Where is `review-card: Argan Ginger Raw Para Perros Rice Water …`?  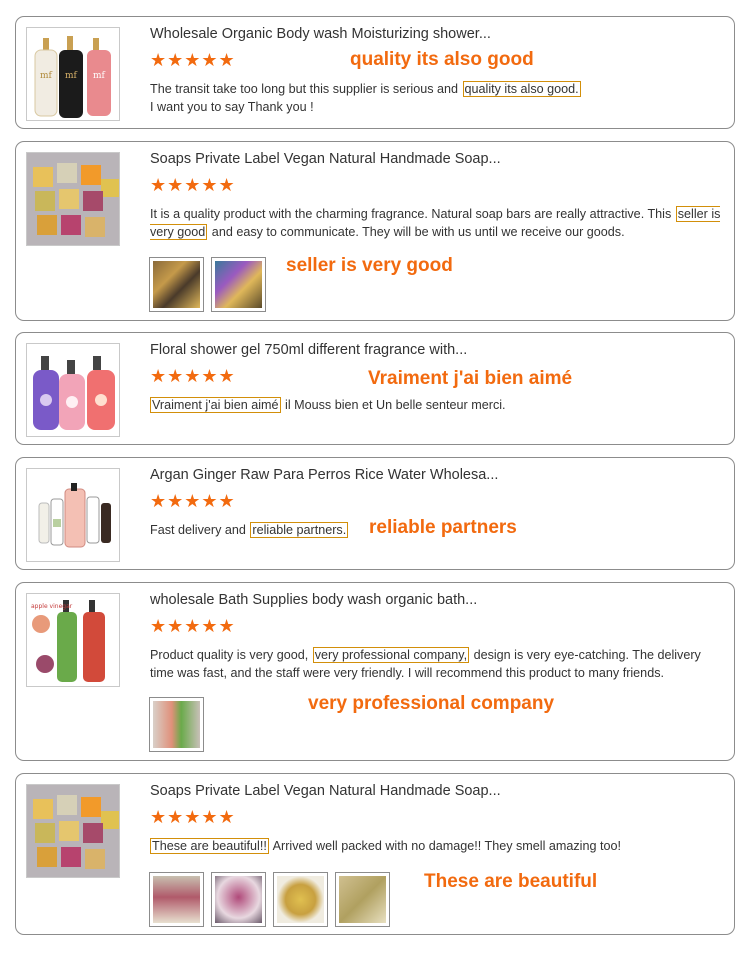 review-card: Argan Ginger Raw Para Perros Rice Water … is located at coordinates (375, 513).